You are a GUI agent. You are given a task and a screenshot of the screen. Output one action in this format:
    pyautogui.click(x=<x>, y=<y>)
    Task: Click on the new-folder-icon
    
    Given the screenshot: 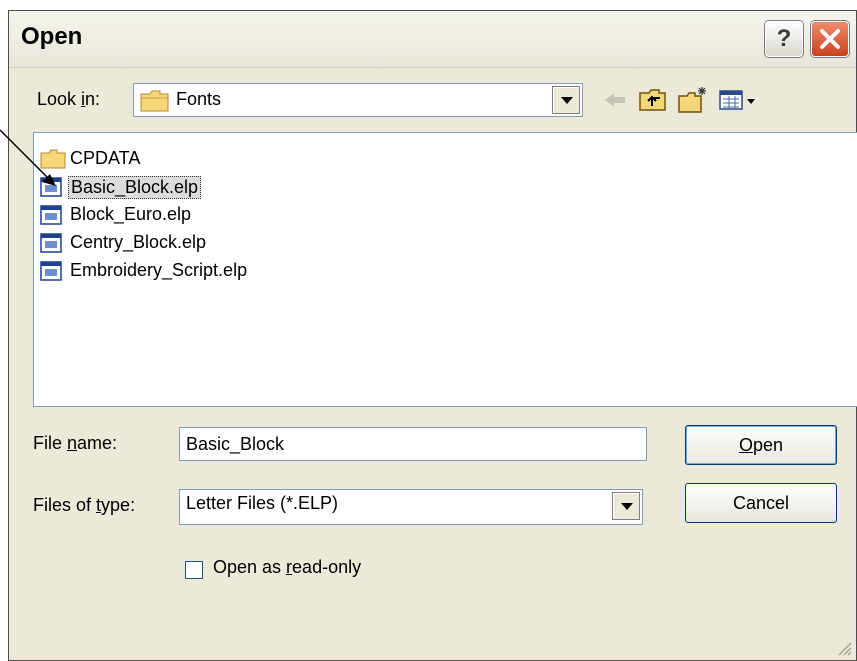 What is the action you would take?
    pyautogui.click(x=692, y=100)
    